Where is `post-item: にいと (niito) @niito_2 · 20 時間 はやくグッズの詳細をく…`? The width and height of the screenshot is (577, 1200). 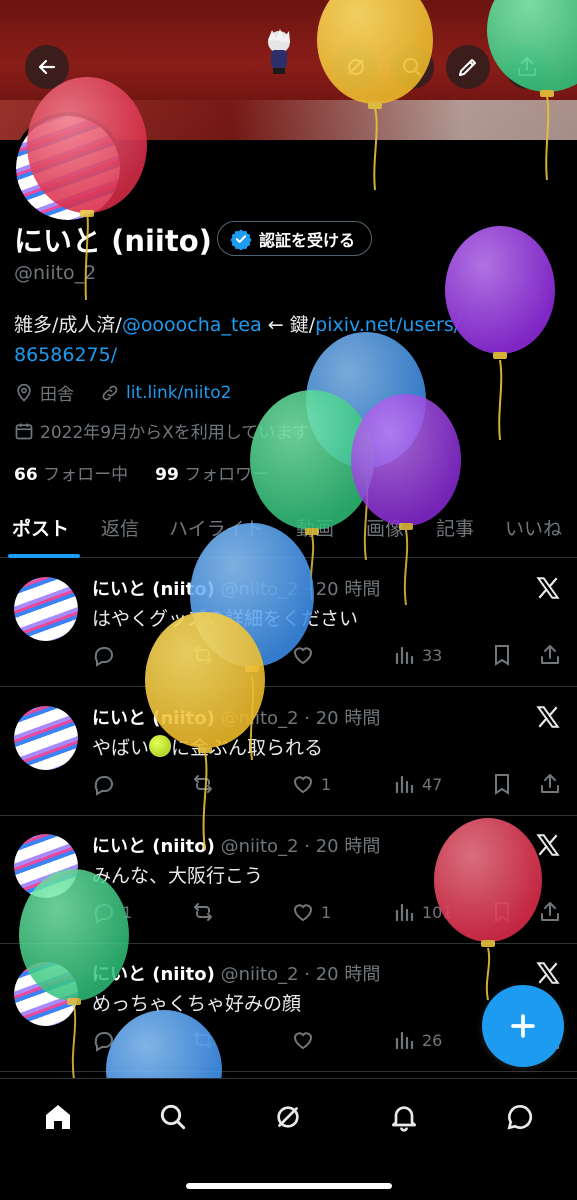
post-item: にいと (niito) @niito_2 · 20 時間 はやくグッズの詳細をく… is located at coordinates (288, 623).